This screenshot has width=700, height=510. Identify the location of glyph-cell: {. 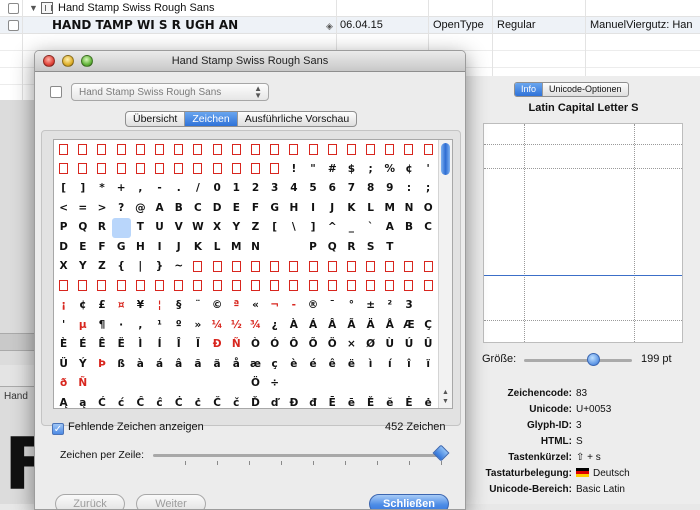
(121, 267).